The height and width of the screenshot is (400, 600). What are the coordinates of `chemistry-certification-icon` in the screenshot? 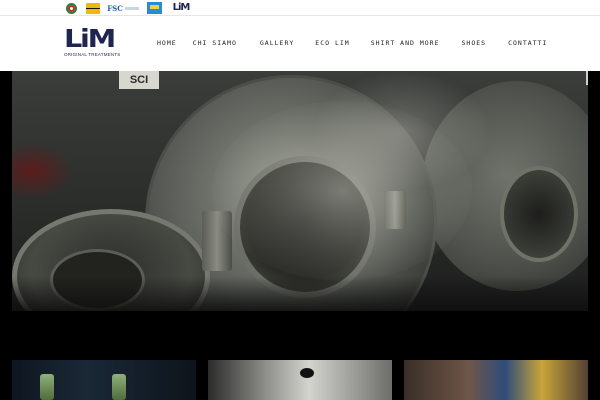 It's located at (154, 8).